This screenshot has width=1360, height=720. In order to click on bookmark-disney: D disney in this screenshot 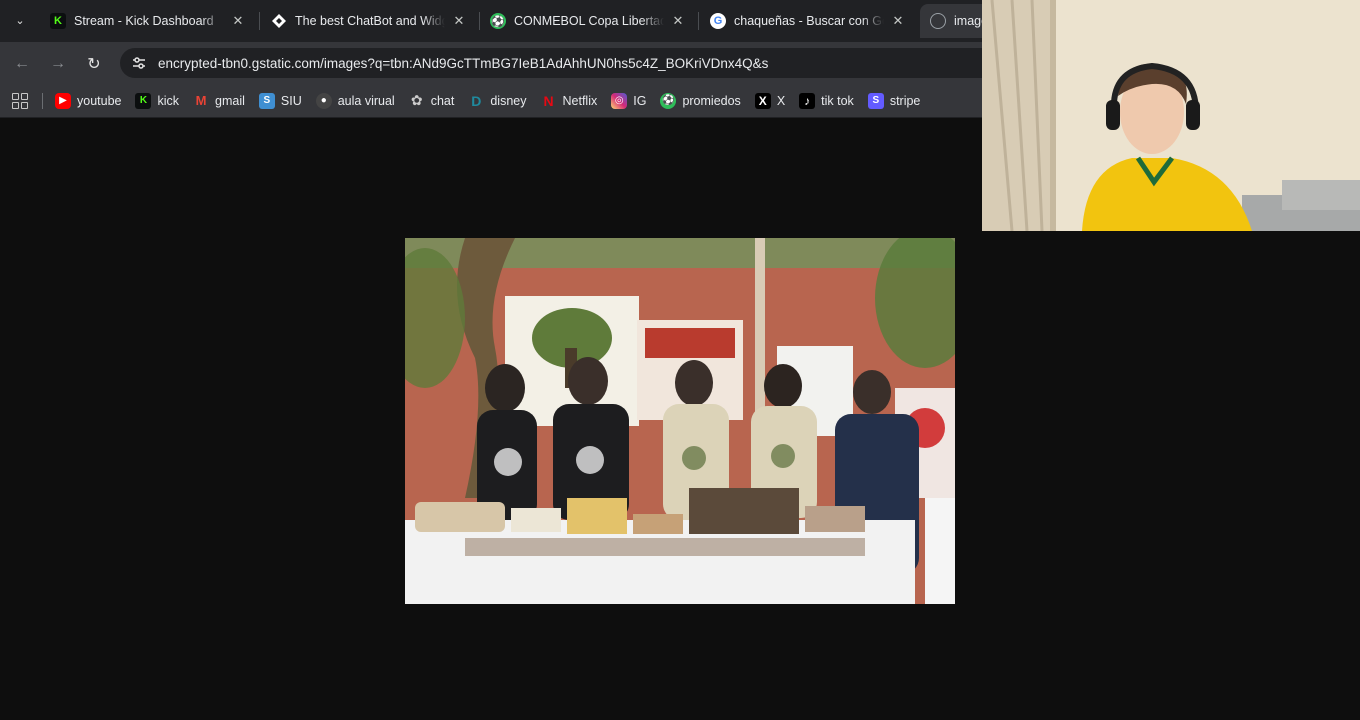, I will do `click(497, 101)`.